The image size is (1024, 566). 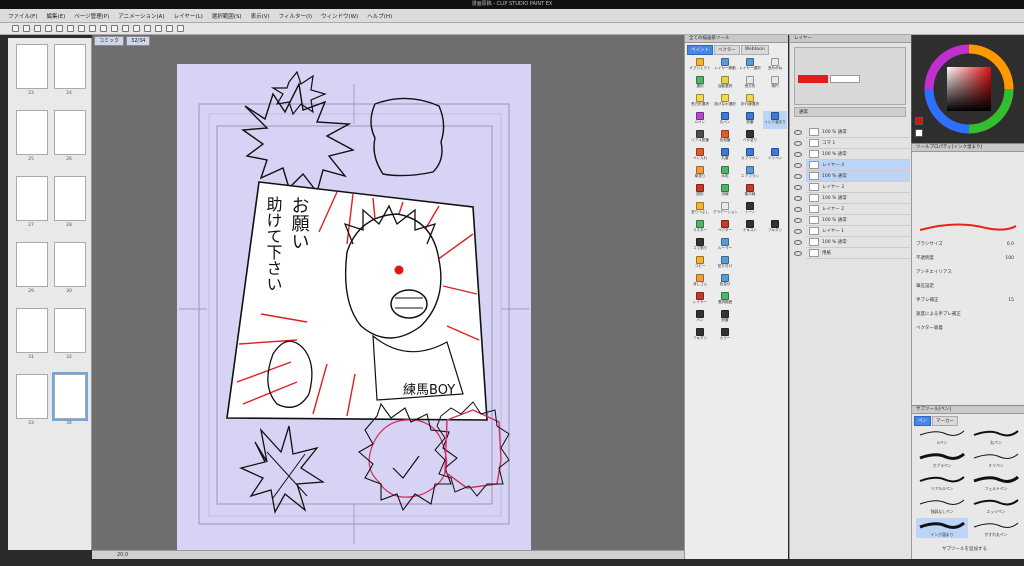 What do you see at coordinates (700, 210) in the screenshot?
I see `subtool-item: 塗りつぶし` at bounding box center [700, 210].